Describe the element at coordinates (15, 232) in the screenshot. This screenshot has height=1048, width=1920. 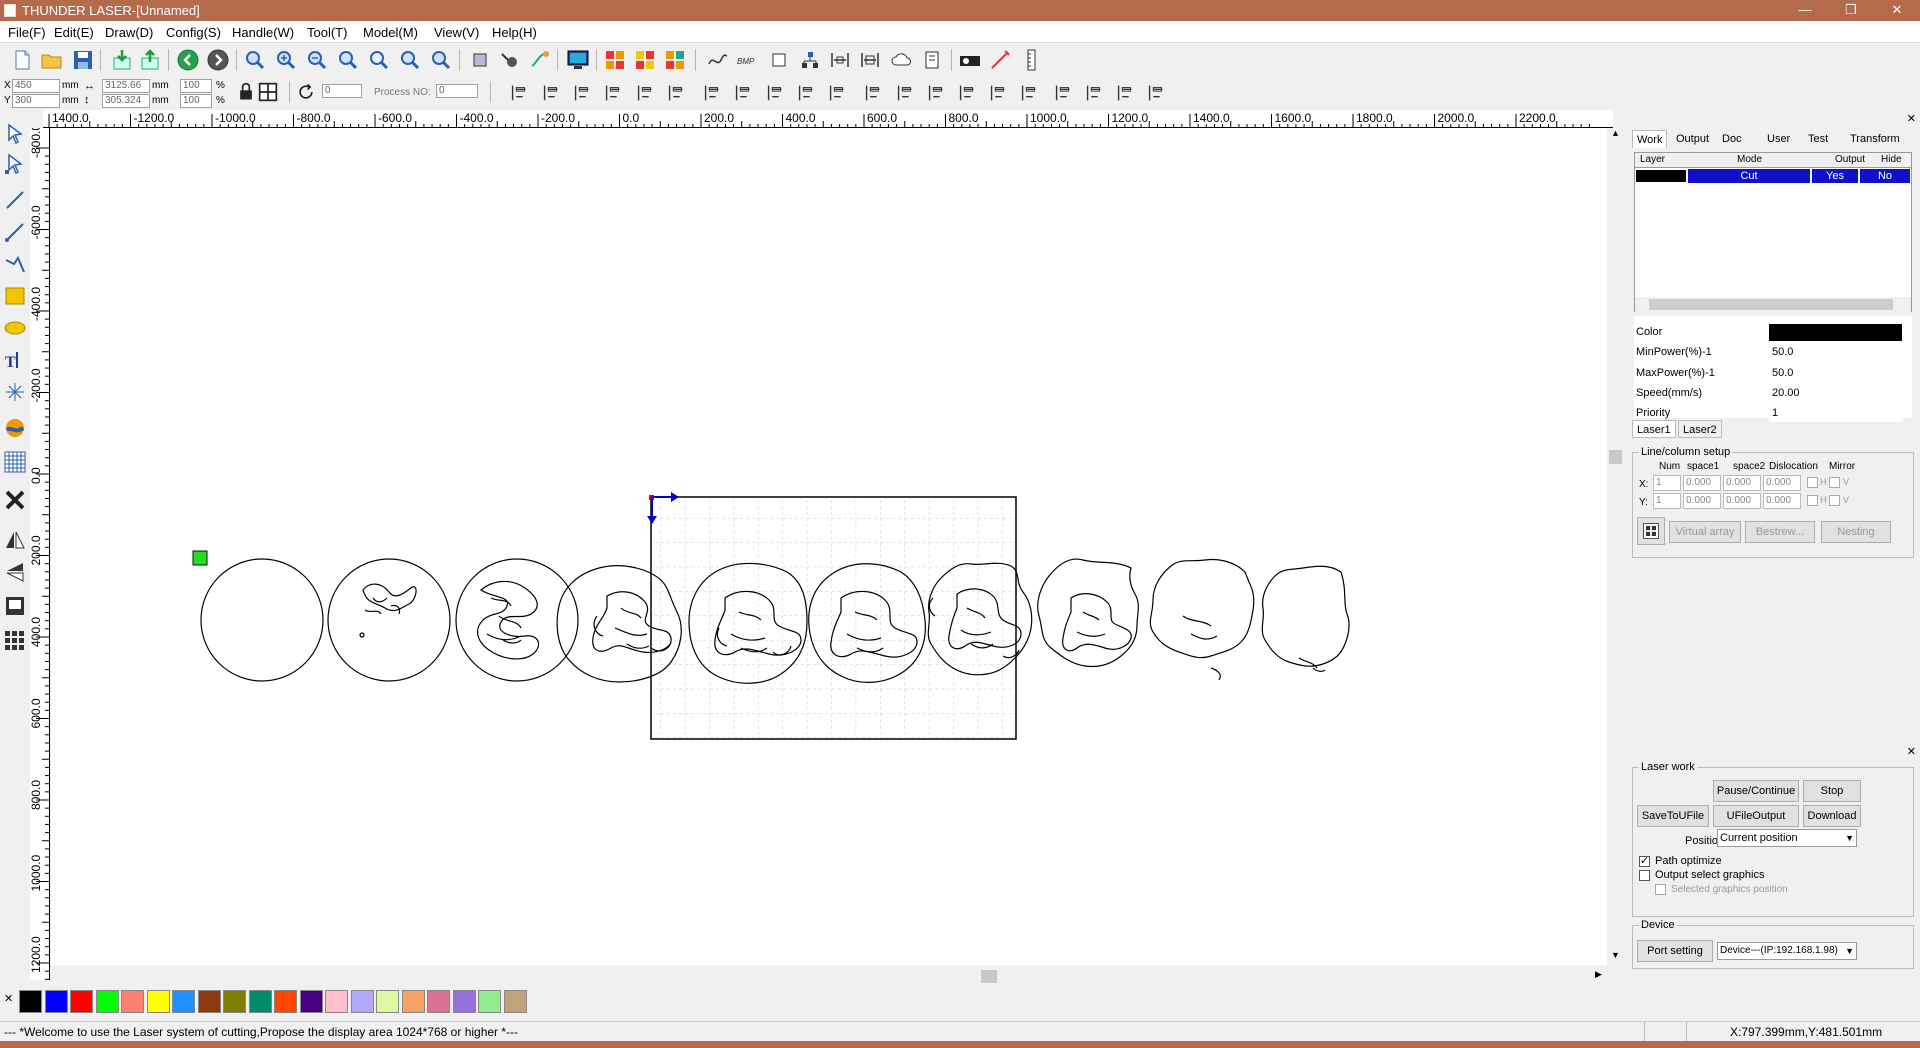
I see `polyline-icon` at that location.